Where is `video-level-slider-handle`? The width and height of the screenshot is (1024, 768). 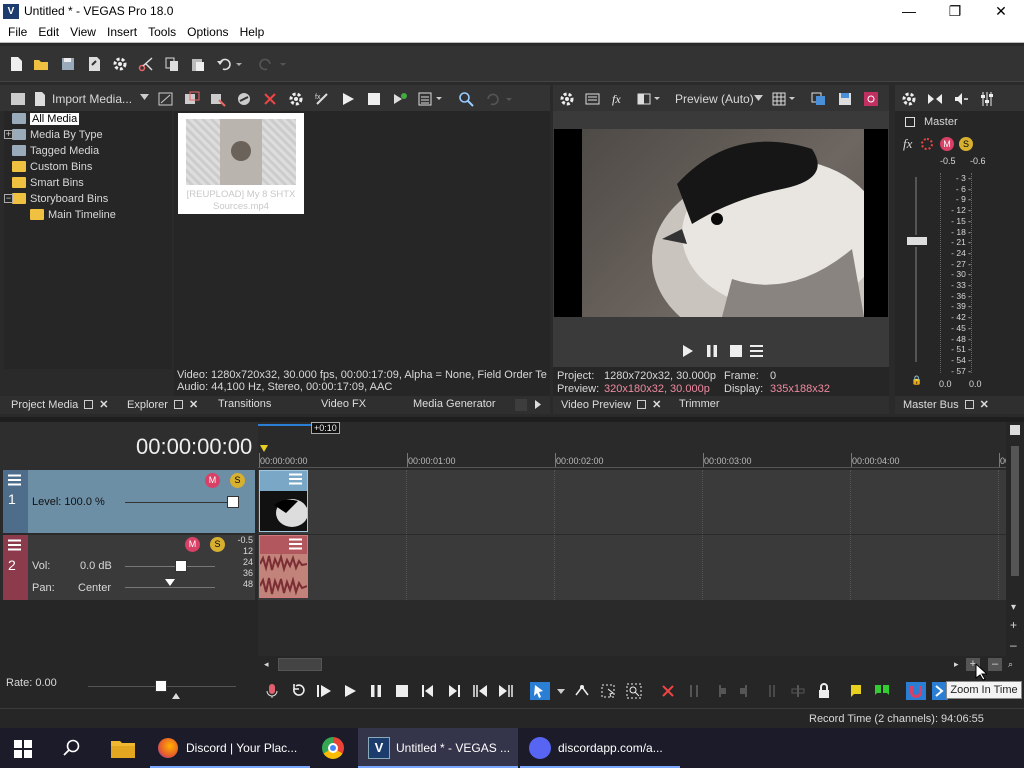 video-level-slider-handle is located at coordinates (233, 502).